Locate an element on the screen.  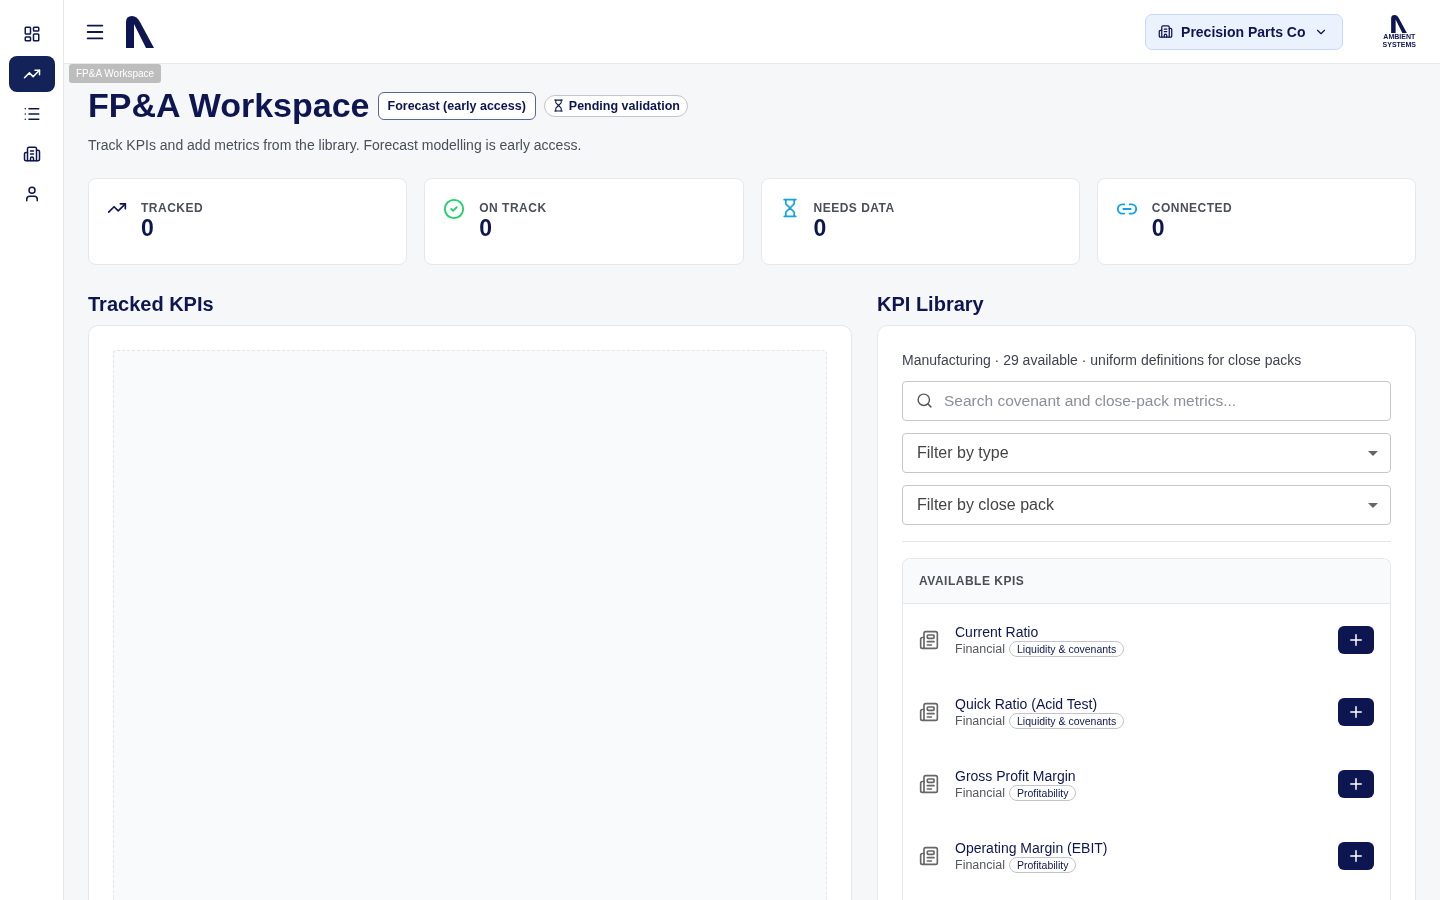
kpi-name: Current Ratio is located at coordinates (997, 631).